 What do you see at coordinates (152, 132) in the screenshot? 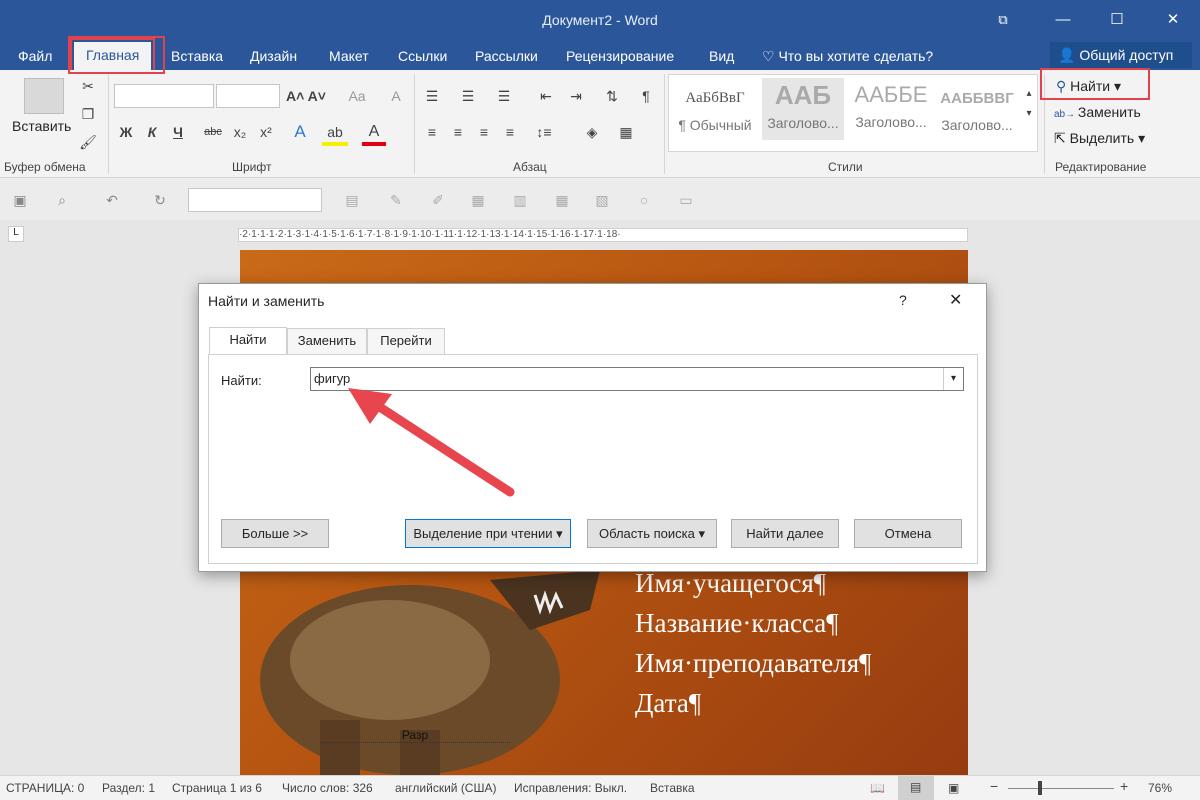
I see `italic-button: К` at bounding box center [152, 132].